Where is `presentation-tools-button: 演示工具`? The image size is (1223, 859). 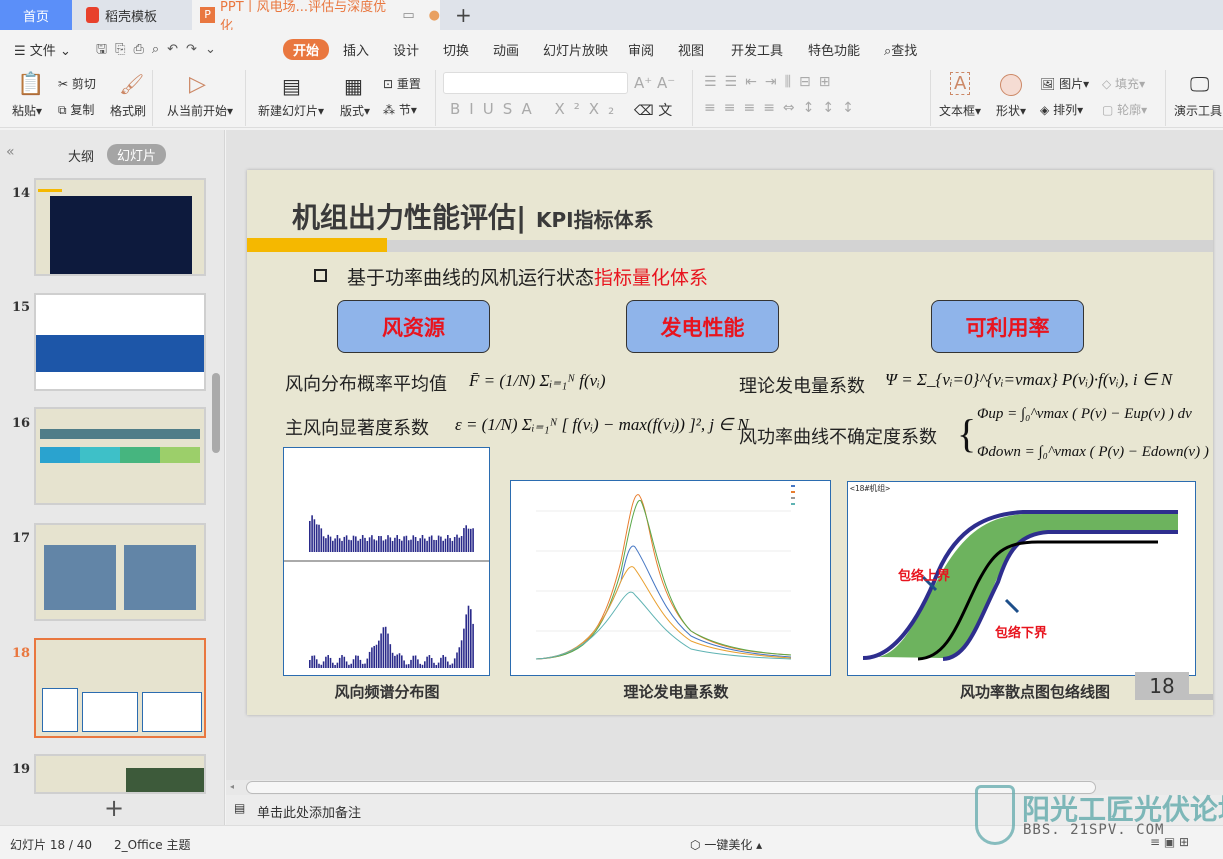
presentation-tools-button: 演示工具 is located at coordinates (1198, 110).